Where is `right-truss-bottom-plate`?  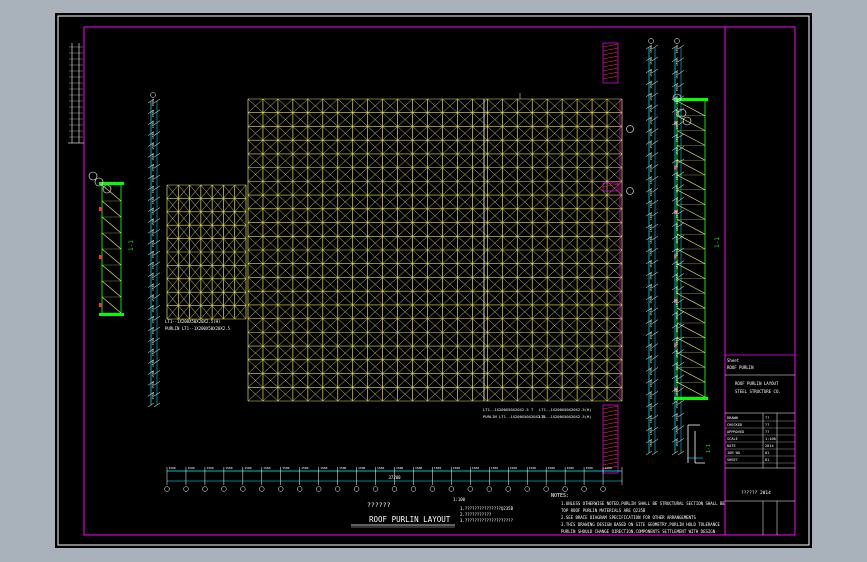
right-truss-bottom-plate is located at coordinates (691, 398).